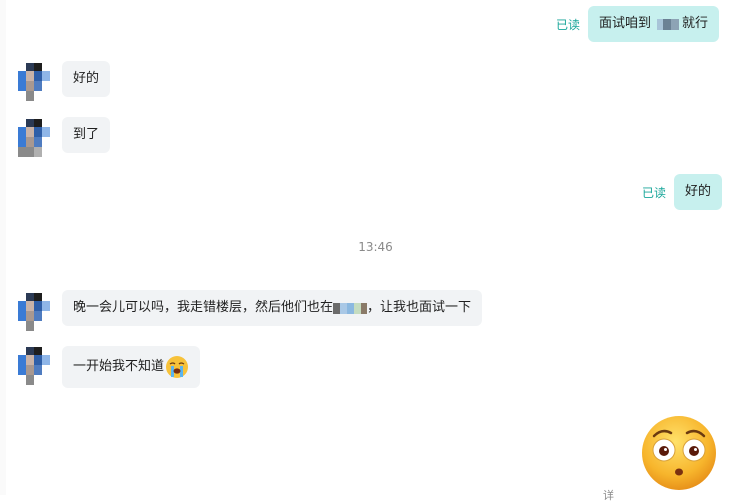 The height and width of the screenshot is (503, 751). I want to click on message-bubble: 面试咱到 就行, so click(654, 24).